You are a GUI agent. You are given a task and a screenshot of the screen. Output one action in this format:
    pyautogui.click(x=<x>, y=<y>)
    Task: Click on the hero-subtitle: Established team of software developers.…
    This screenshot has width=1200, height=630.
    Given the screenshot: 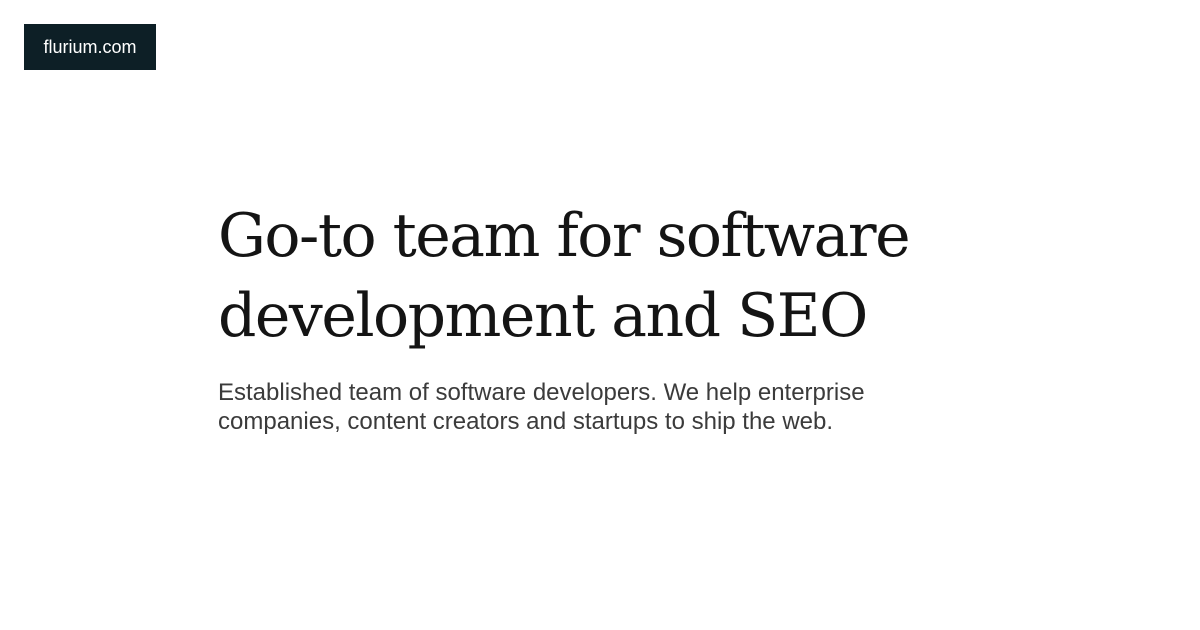 What is the action you would take?
    pyautogui.click(x=541, y=407)
    